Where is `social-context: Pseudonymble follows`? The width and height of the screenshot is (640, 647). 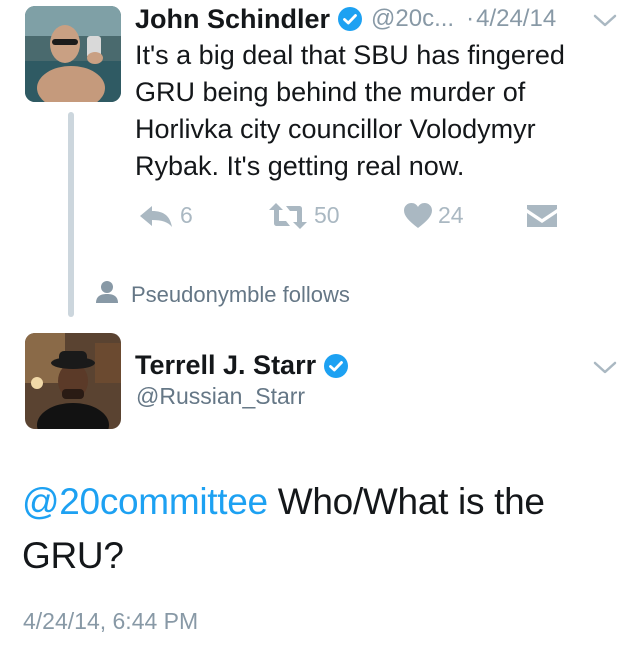
social-context: Pseudonymble follows is located at coordinates (222, 294).